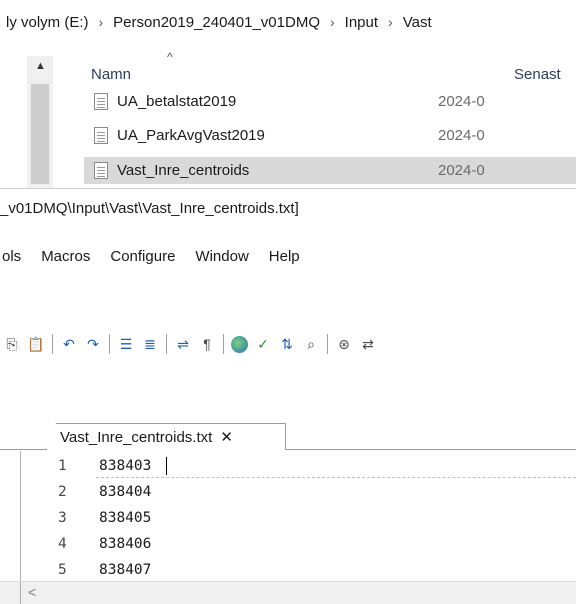 The image size is (576, 604). Describe the element at coordinates (311, 344) in the screenshot. I see `find-files-icon: ⌕` at that location.